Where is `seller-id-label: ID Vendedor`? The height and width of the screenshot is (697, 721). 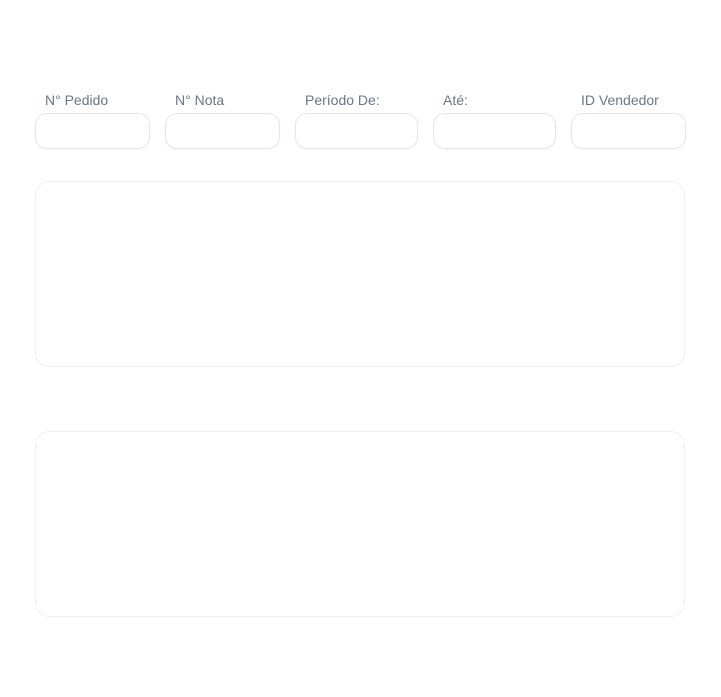
seller-id-label: ID Vendedor is located at coordinates (620, 100).